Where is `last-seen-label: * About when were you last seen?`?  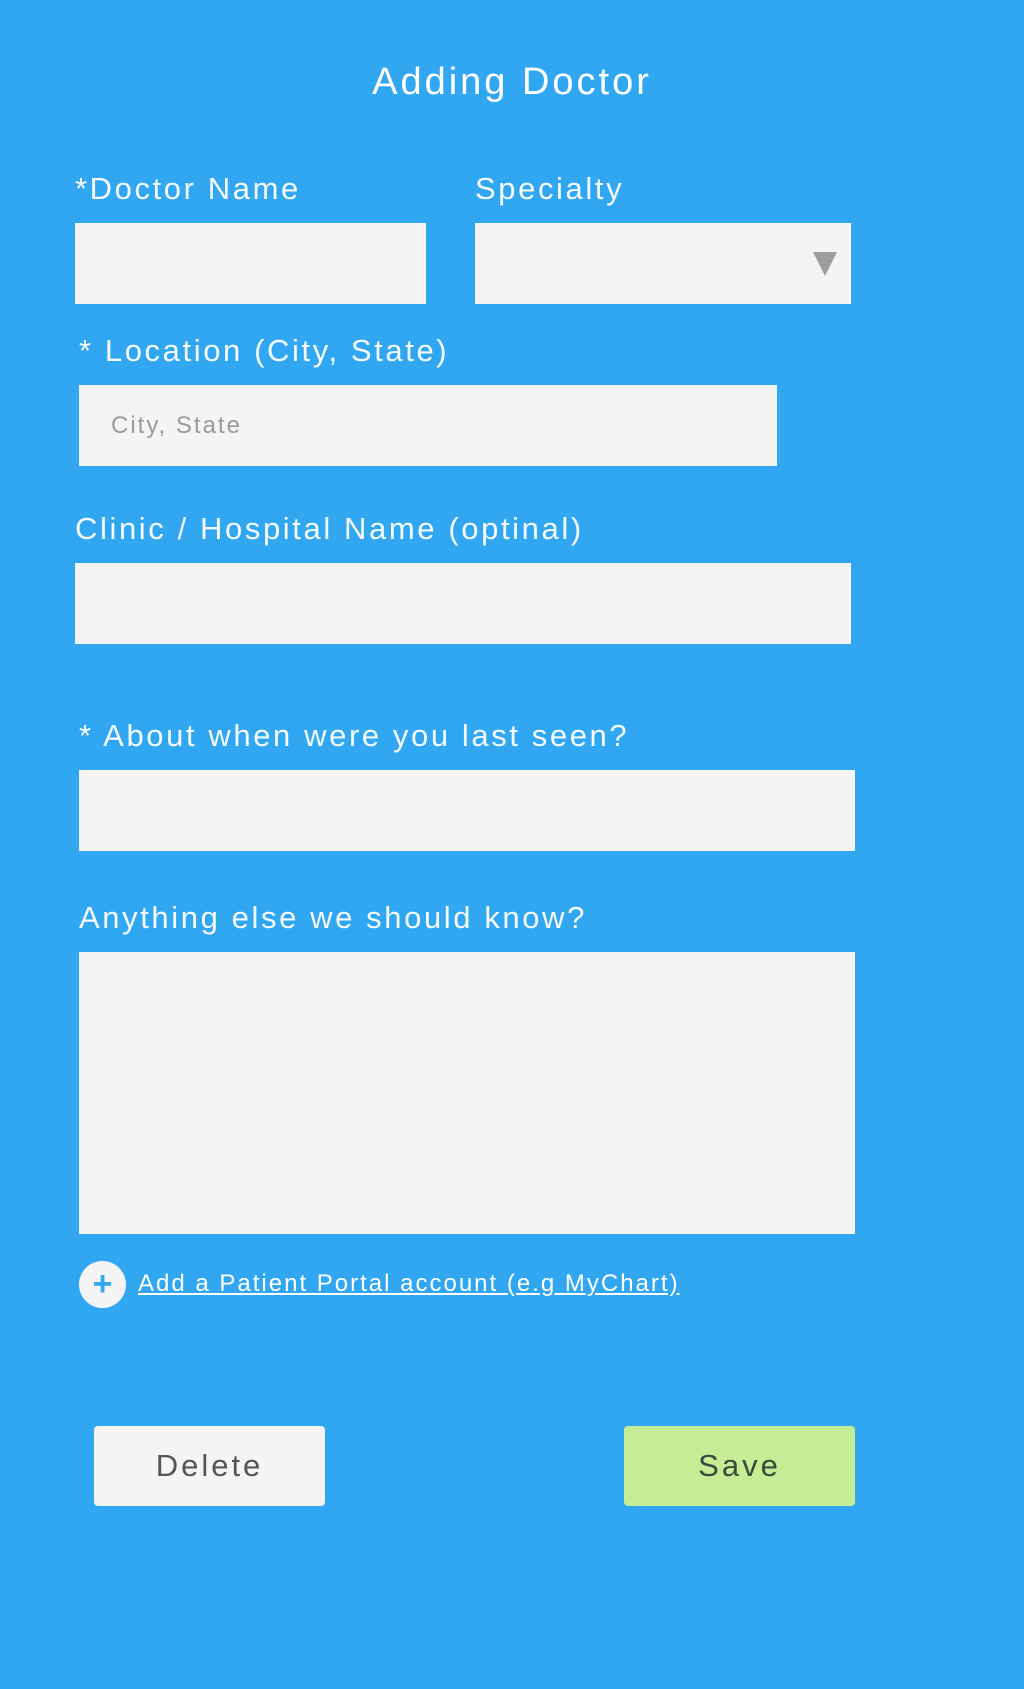 last-seen-label: * About when were you last seen? is located at coordinates (354, 735).